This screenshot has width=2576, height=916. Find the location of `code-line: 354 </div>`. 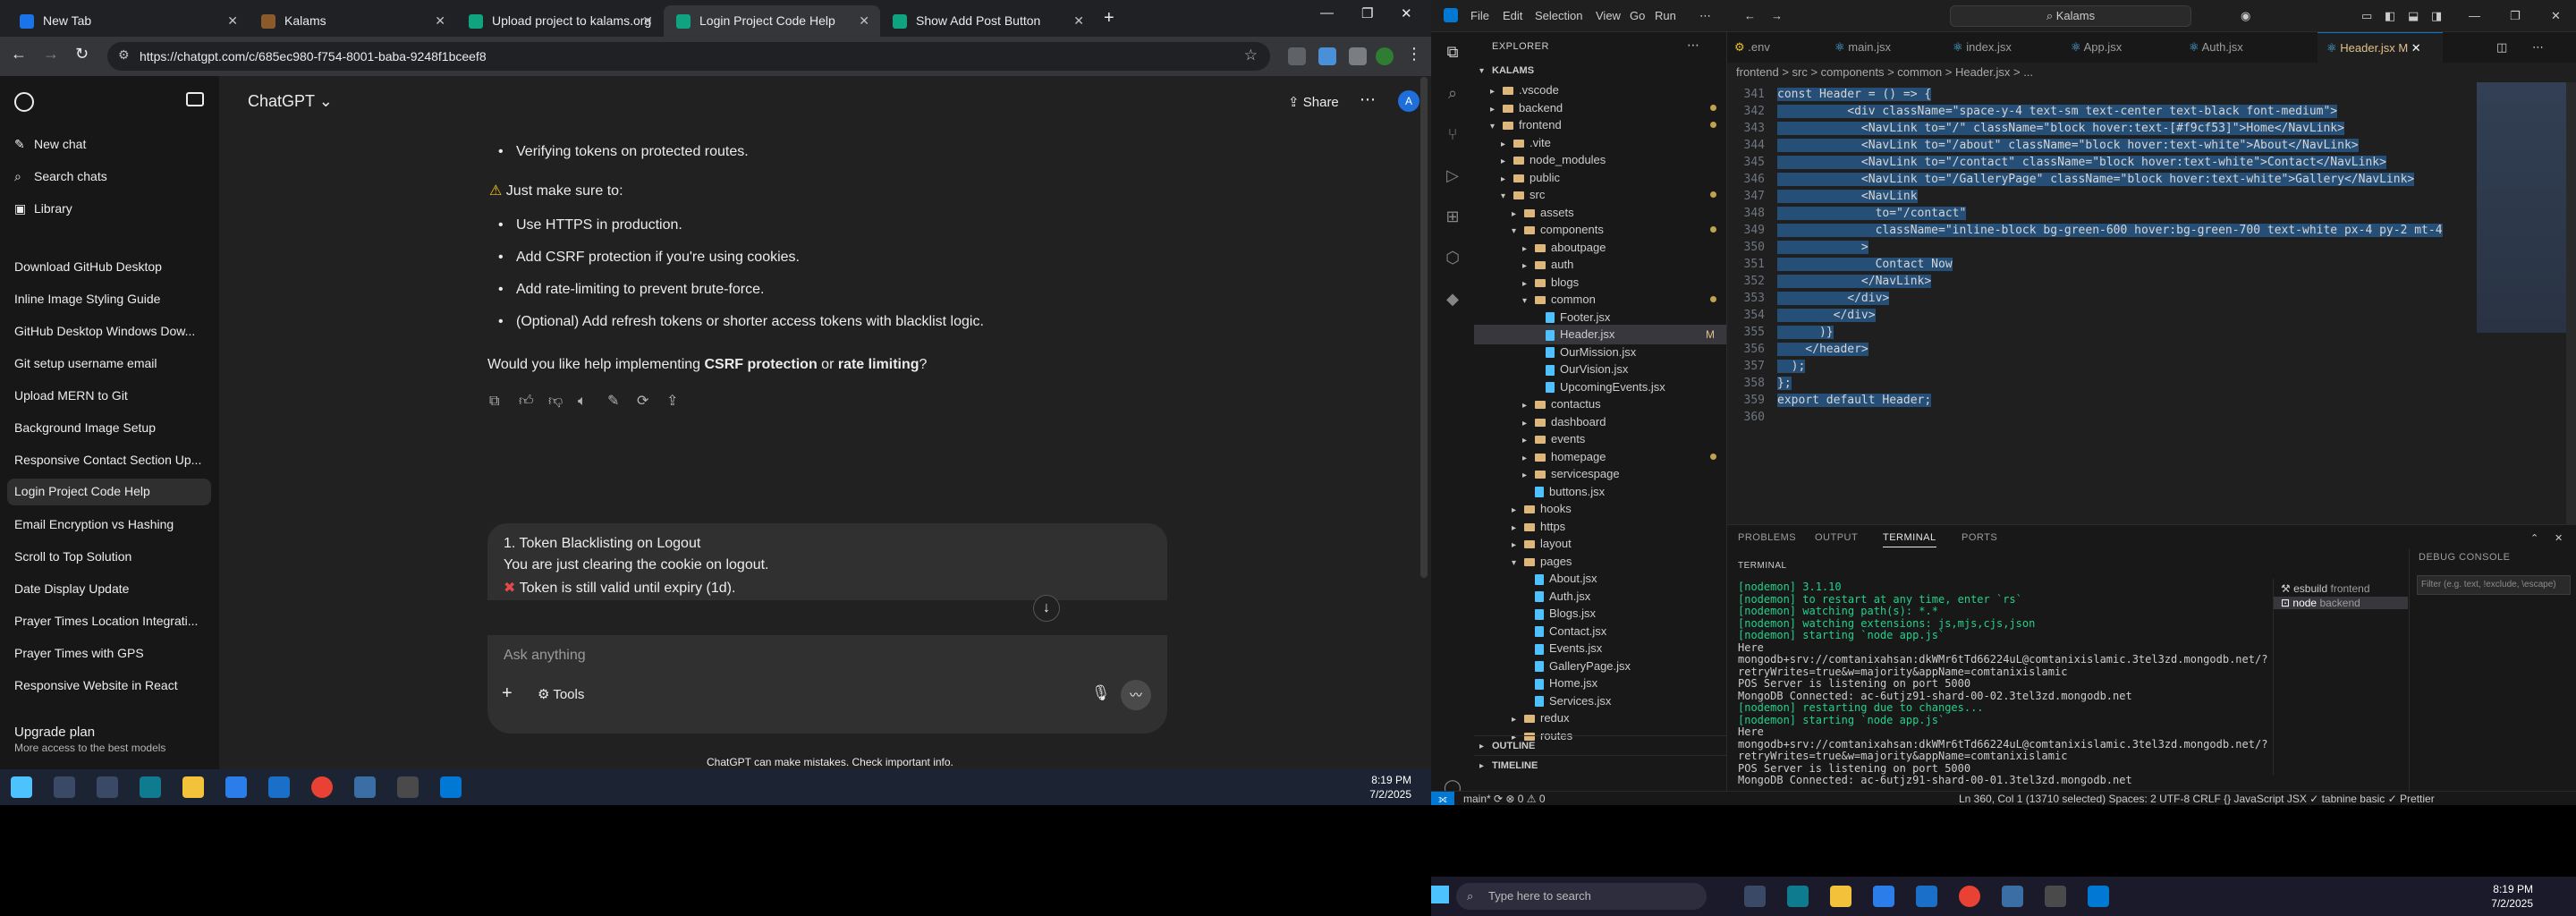

code-line: 354 </div> is located at coordinates (2103, 315).